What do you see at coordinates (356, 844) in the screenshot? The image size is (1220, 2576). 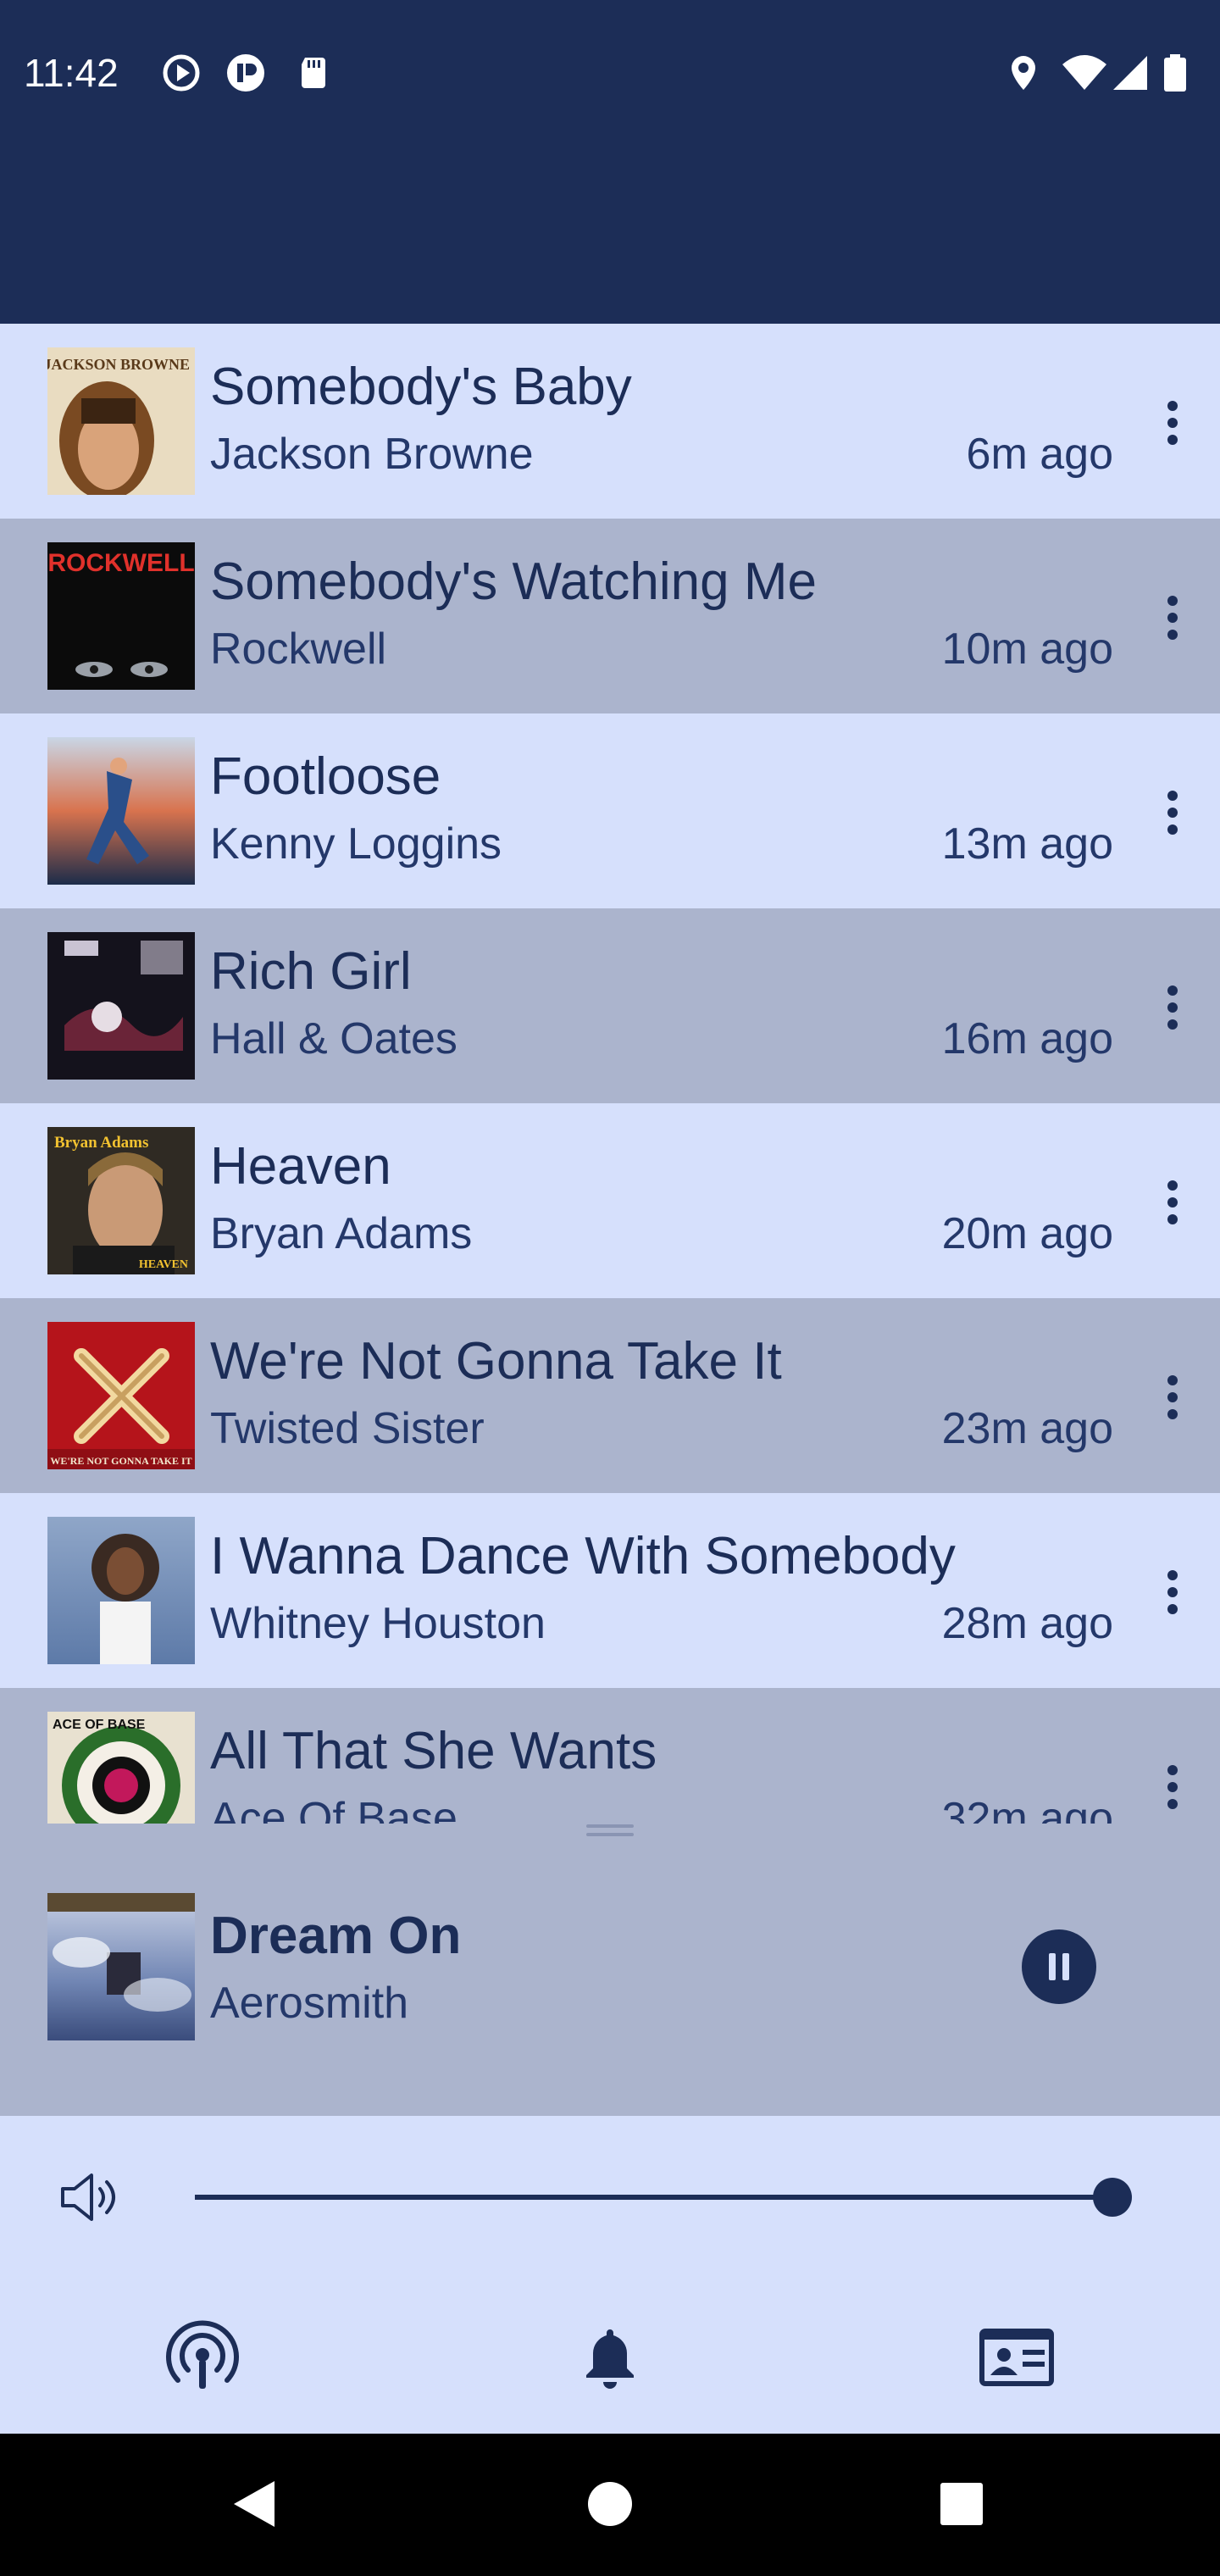 I see `track-artist: Kenny Loggins` at bounding box center [356, 844].